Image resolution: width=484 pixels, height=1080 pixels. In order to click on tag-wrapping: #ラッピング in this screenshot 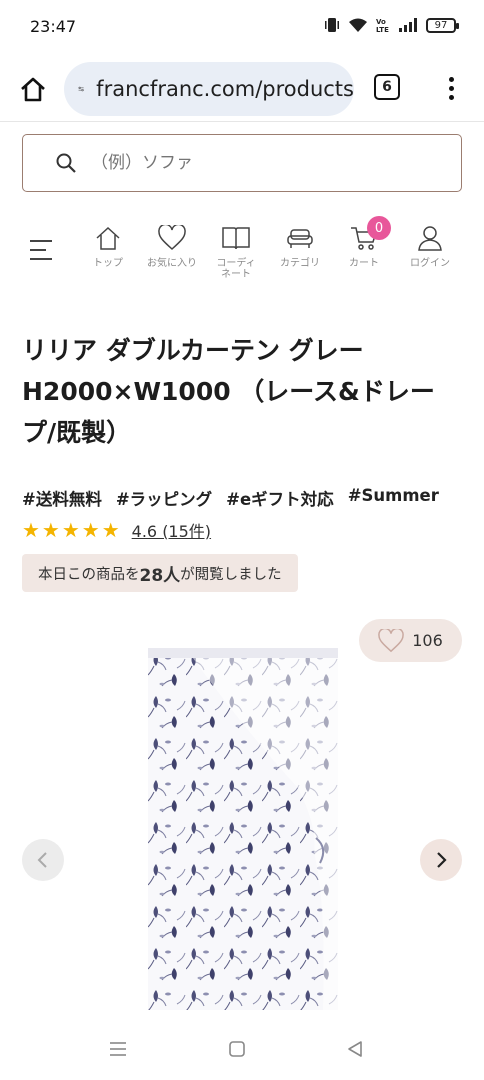, I will do `click(164, 498)`.